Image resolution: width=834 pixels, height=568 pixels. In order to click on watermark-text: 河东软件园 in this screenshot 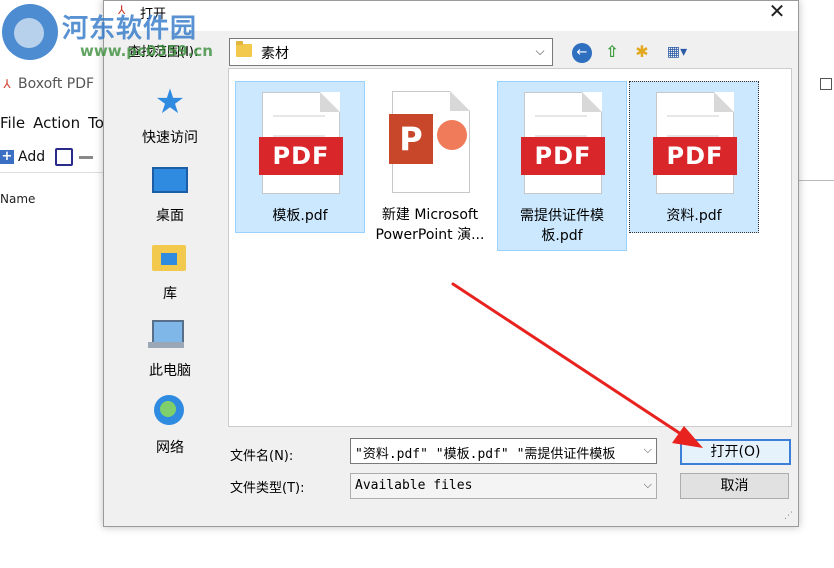, I will do `click(130, 29)`.